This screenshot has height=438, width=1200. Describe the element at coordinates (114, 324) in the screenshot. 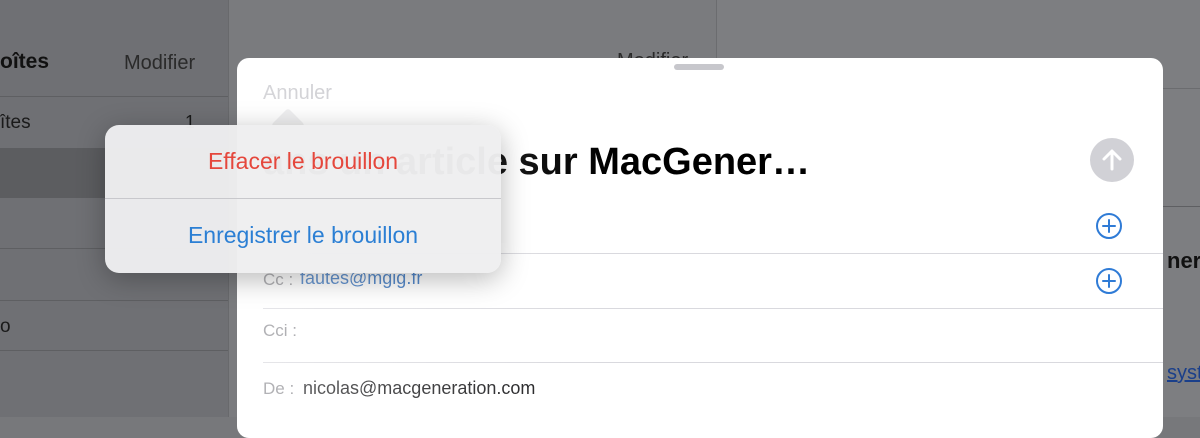

I see `mailbox-row: o` at that location.